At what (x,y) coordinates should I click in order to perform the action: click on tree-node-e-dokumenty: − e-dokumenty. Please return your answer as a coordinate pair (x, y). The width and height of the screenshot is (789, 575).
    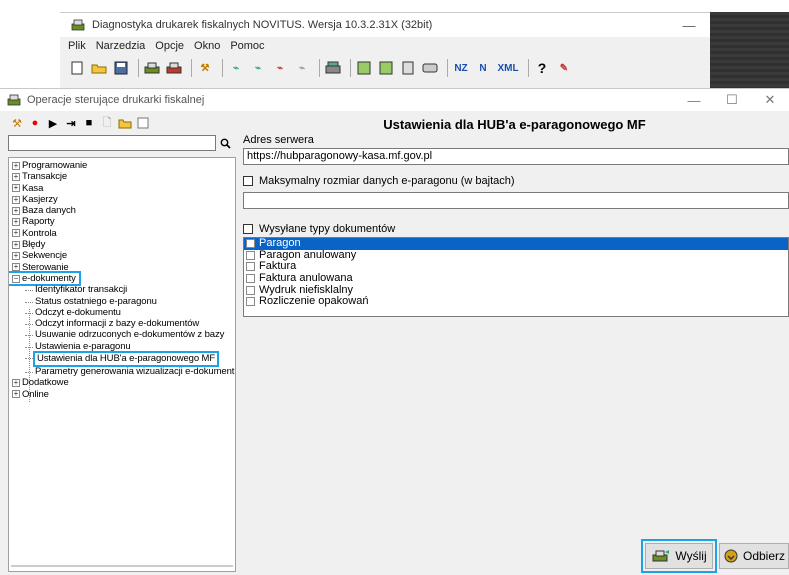
    Looking at the image, I should click on (122, 278).